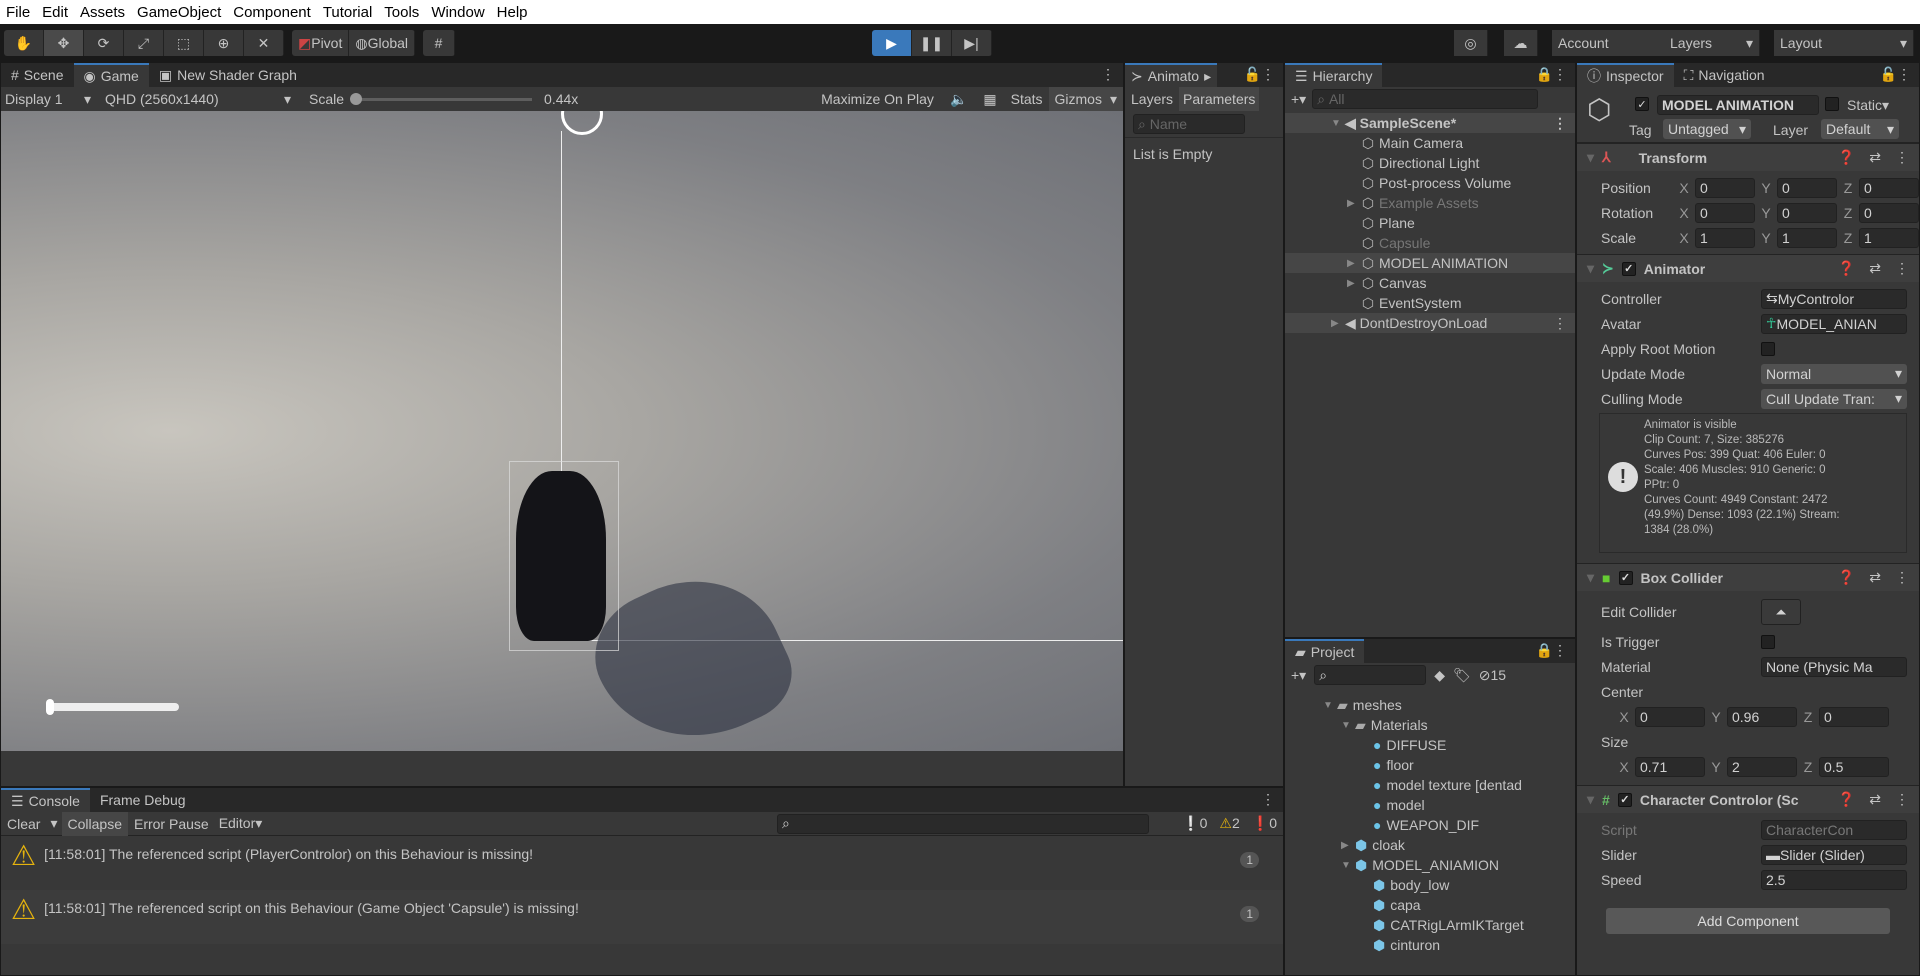 The height and width of the screenshot is (976, 1920). What do you see at coordinates (1832, 104) in the screenshot?
I see `static-checkbox` at bounding box center [1832, 104].